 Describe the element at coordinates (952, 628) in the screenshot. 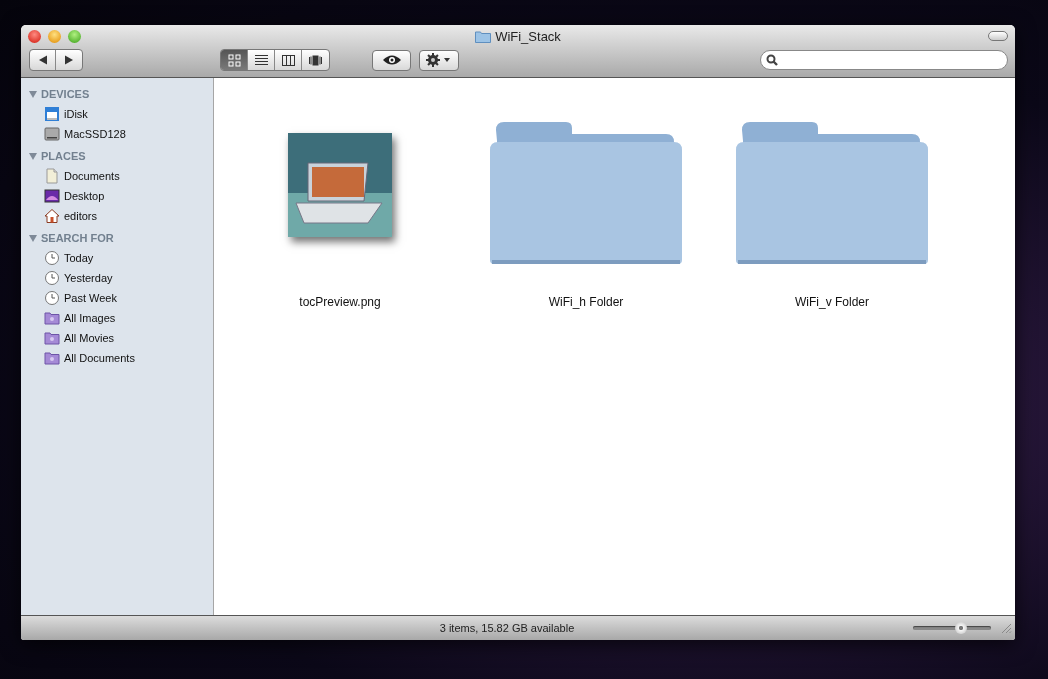

I see `icon-size-slider` at that location.